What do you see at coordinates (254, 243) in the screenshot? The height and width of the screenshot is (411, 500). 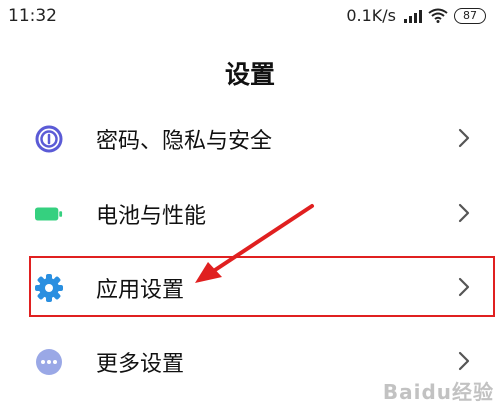 I see `annotation-arrow` at bounding box center [254, 243].